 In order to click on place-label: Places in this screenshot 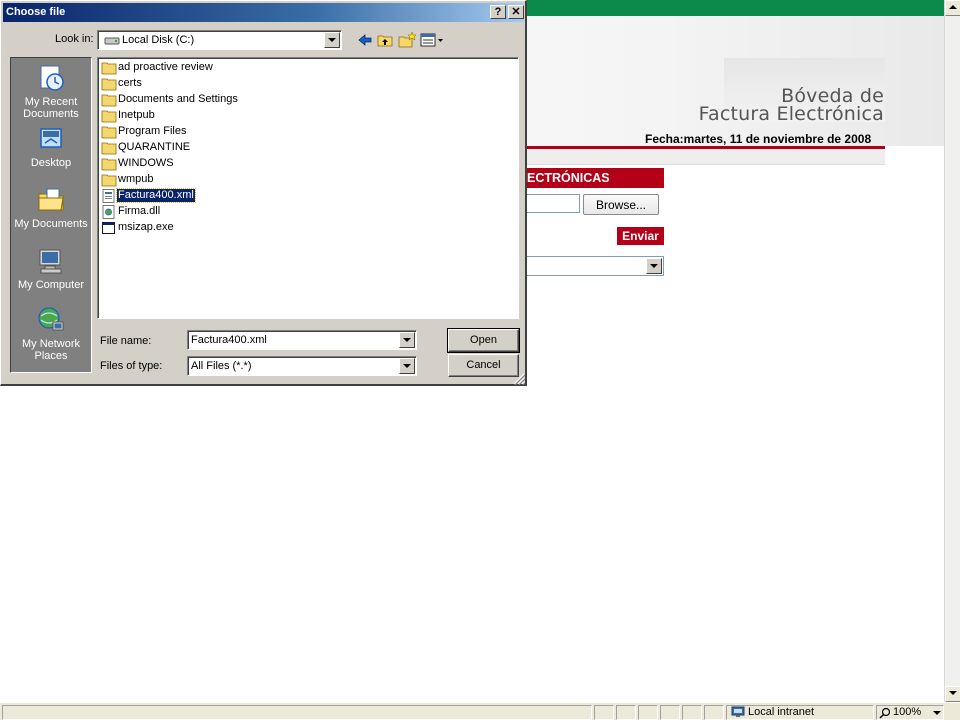, I will do `click(51, 356)`.